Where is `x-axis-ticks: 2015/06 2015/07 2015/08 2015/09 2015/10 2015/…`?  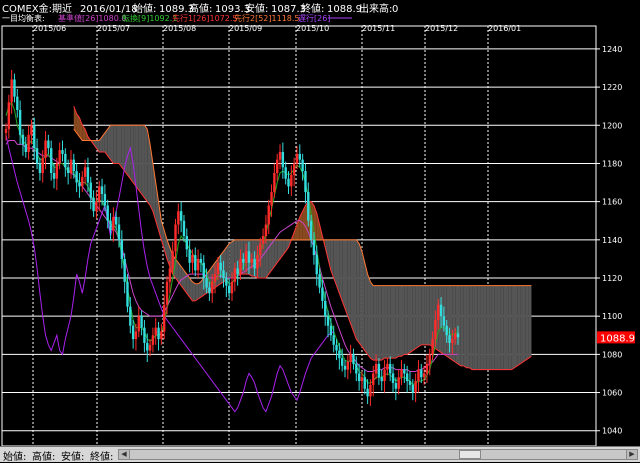
x-axis-ticks: 2015/06 2015/07 2015/08 2015/09 2015/10 2015/… is located at coordinates (277, 28).